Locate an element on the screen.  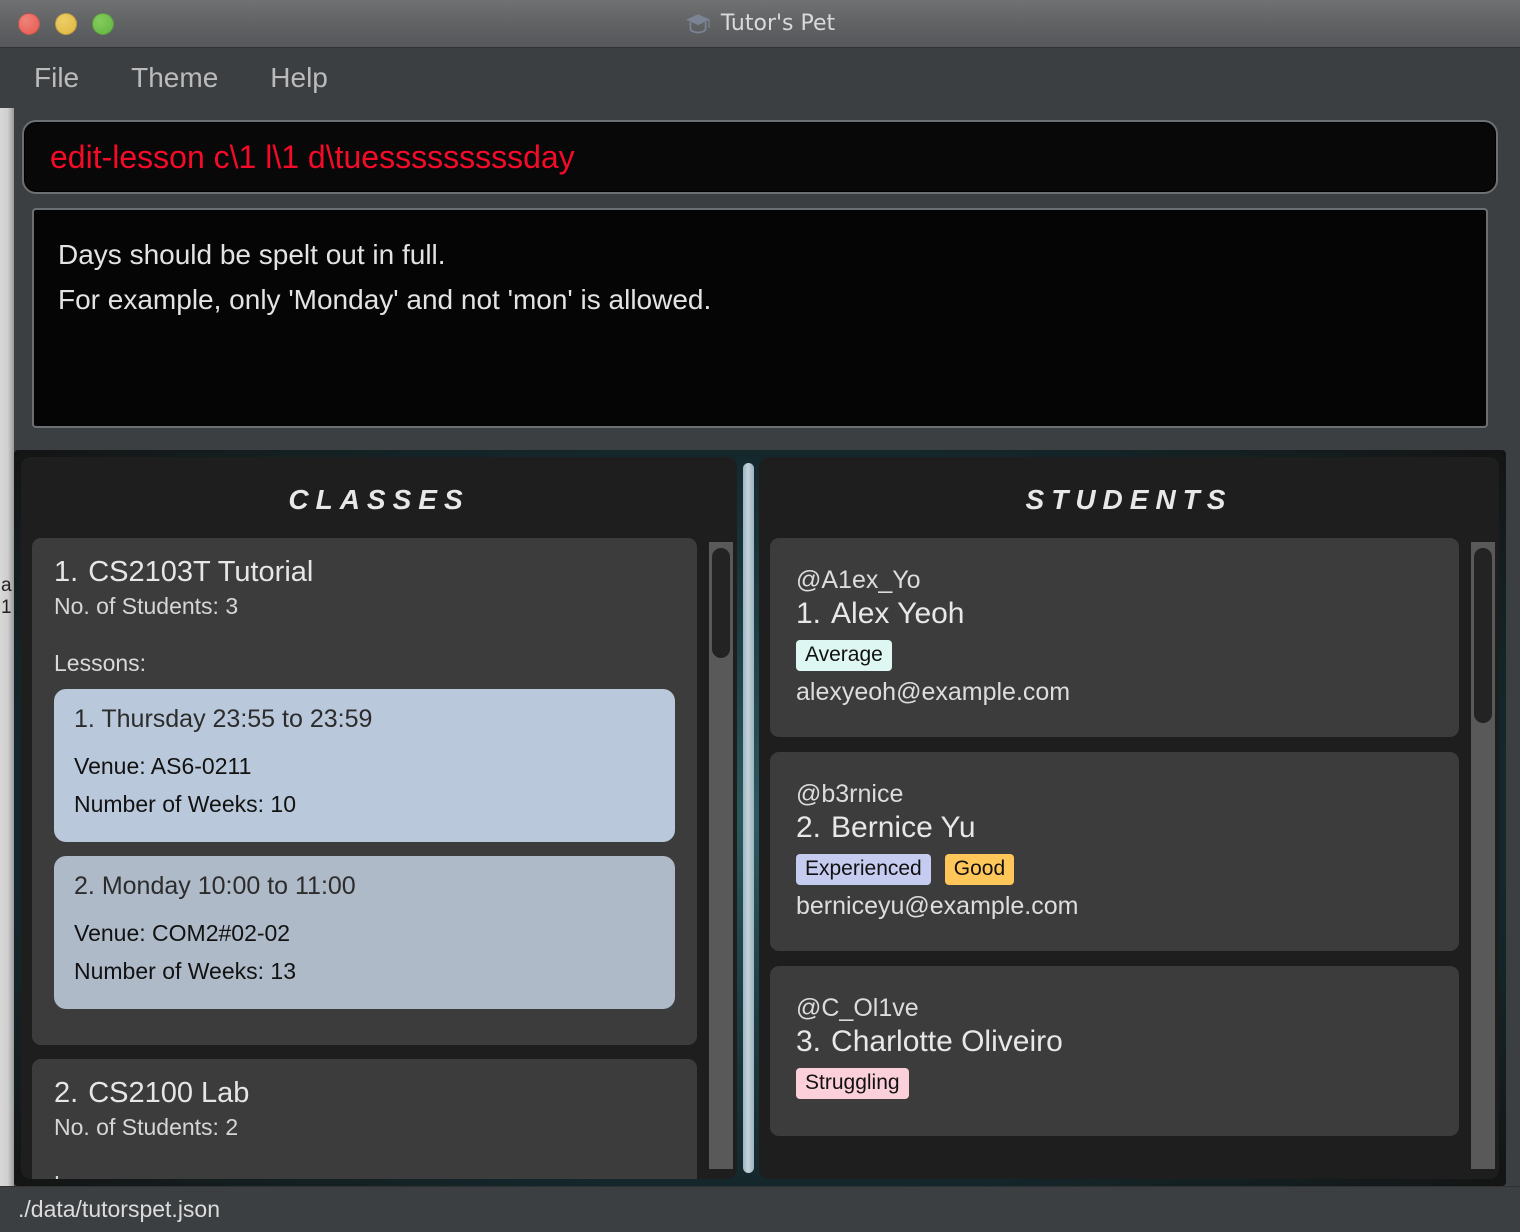
student-name: 3. Charlotte Oliveiro is located at coordinates (1114, 1042).